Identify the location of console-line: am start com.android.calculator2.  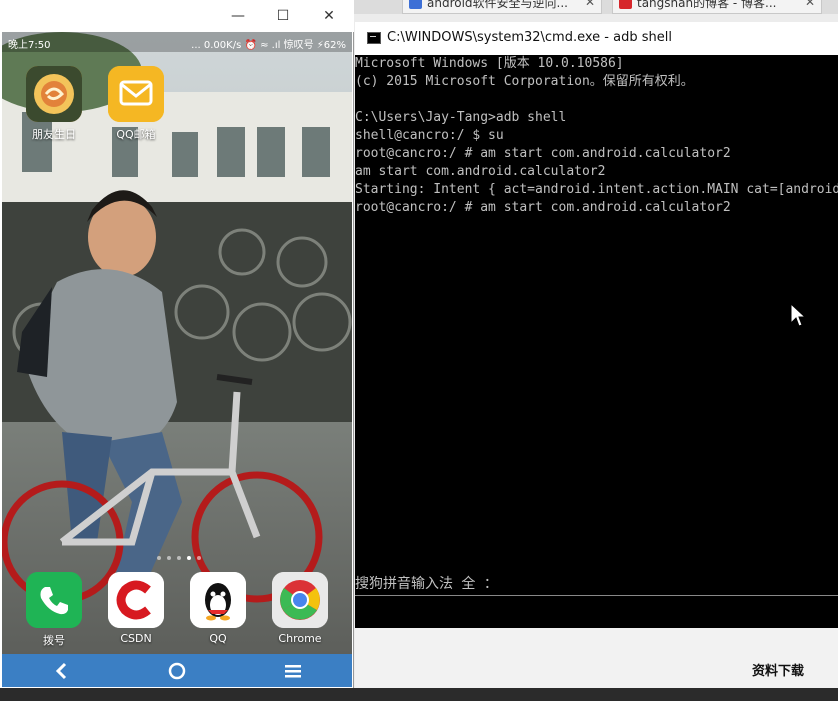
(480, 171).